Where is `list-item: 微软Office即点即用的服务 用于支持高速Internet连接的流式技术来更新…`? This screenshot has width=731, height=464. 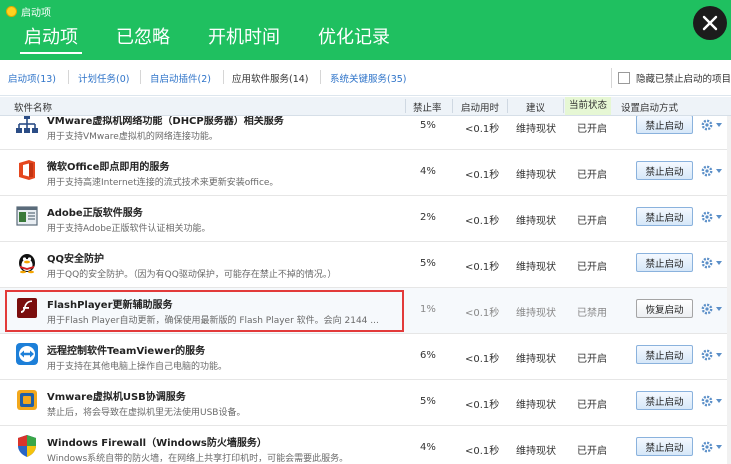
list-item: 微软Office即点即用的服务 用于支持高速Internet连接的流式技术来更新… is located at coordinates (365, 173).